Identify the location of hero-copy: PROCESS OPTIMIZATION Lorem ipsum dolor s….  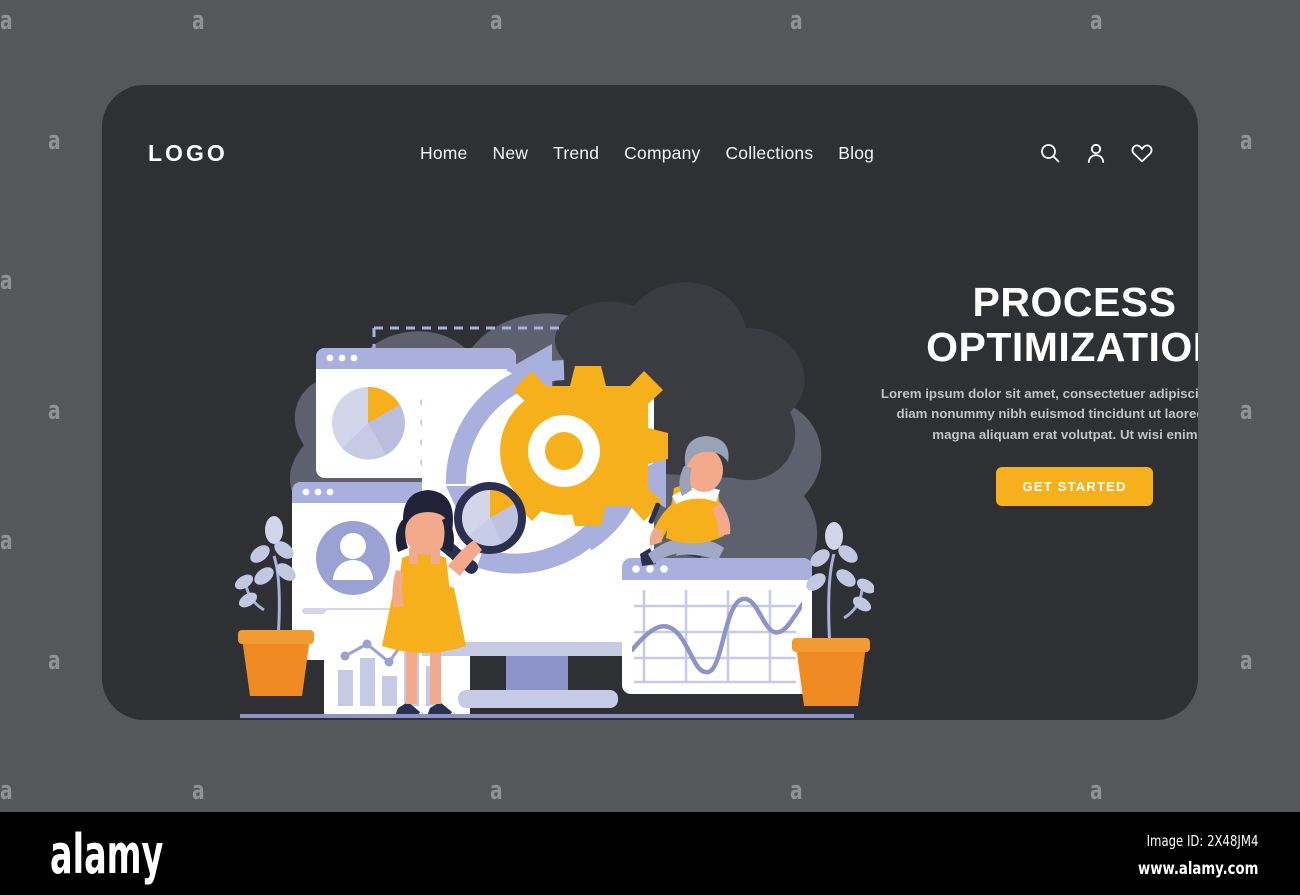
(1035, 392).